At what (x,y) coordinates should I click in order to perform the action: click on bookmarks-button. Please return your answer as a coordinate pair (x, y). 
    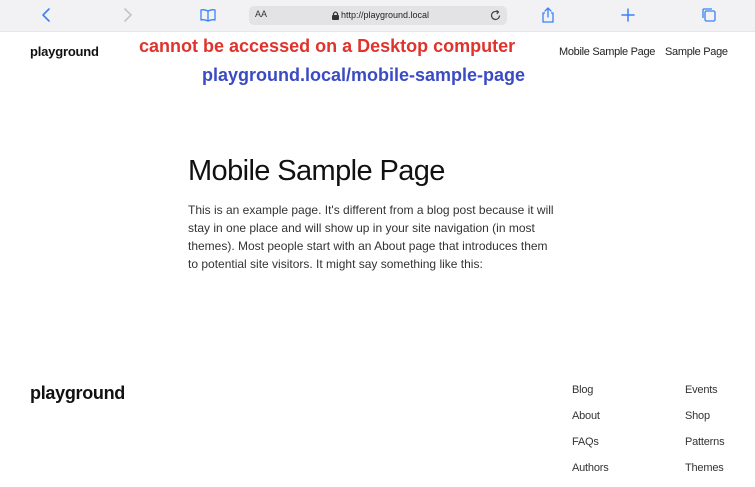
    Looking at the image, I should click on (208, 15).